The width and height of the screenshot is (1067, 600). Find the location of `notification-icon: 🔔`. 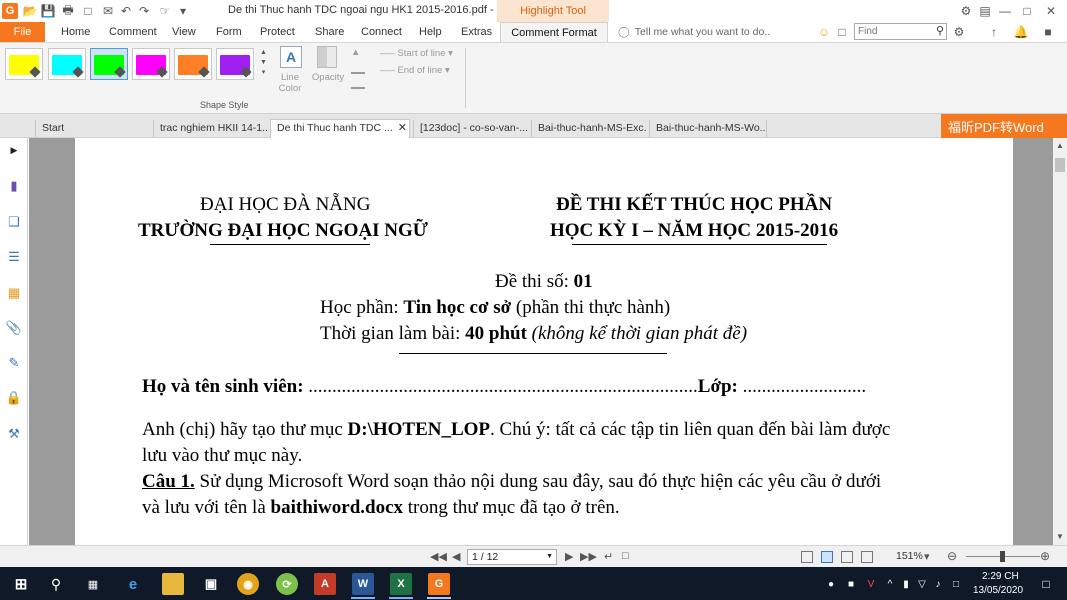

notification-icon: 🔔 is located at coordinates (1021, 32).